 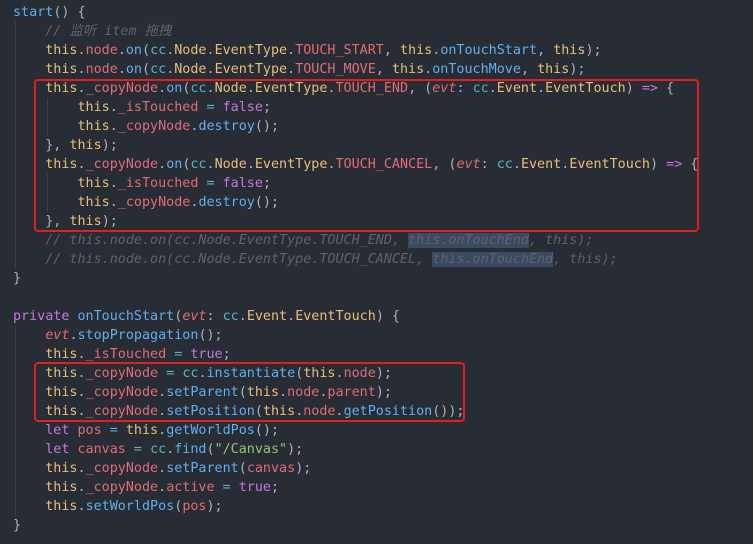 What do you see at coordinates (541, 164) in the screenshot?
I see `code-token: Event` at bounding box center [541, 164].